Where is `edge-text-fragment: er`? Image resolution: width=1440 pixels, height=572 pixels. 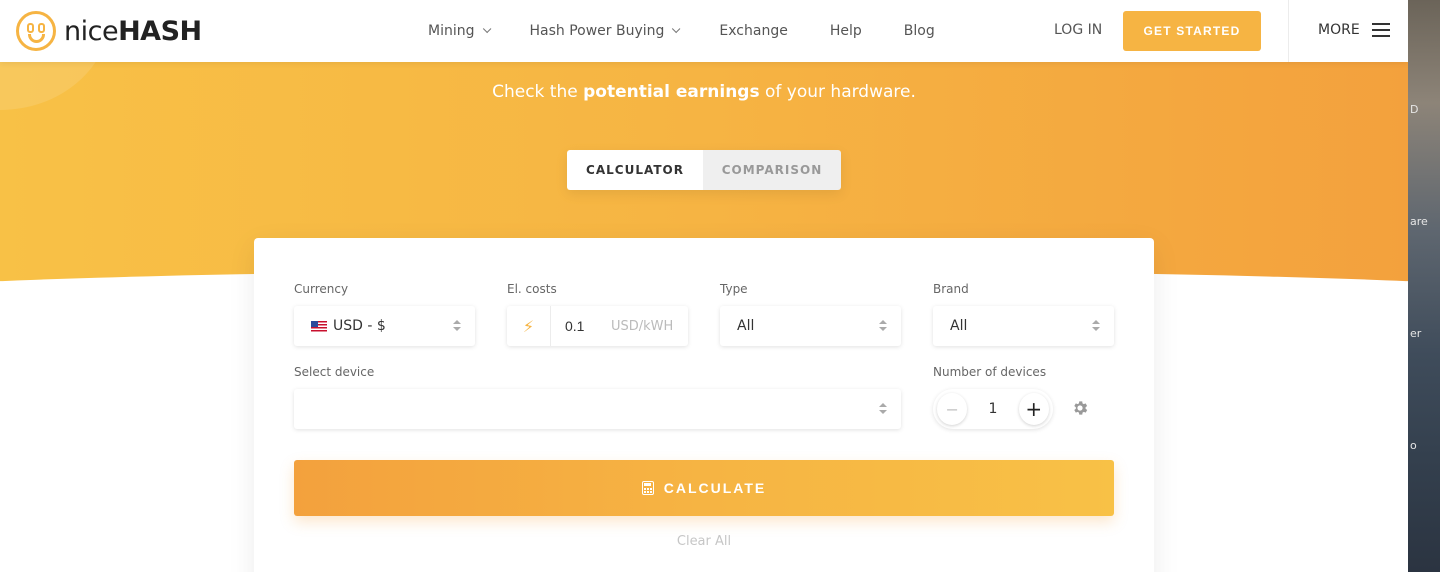 edge-text-fragment: er is located at coordinates (1416, 333).